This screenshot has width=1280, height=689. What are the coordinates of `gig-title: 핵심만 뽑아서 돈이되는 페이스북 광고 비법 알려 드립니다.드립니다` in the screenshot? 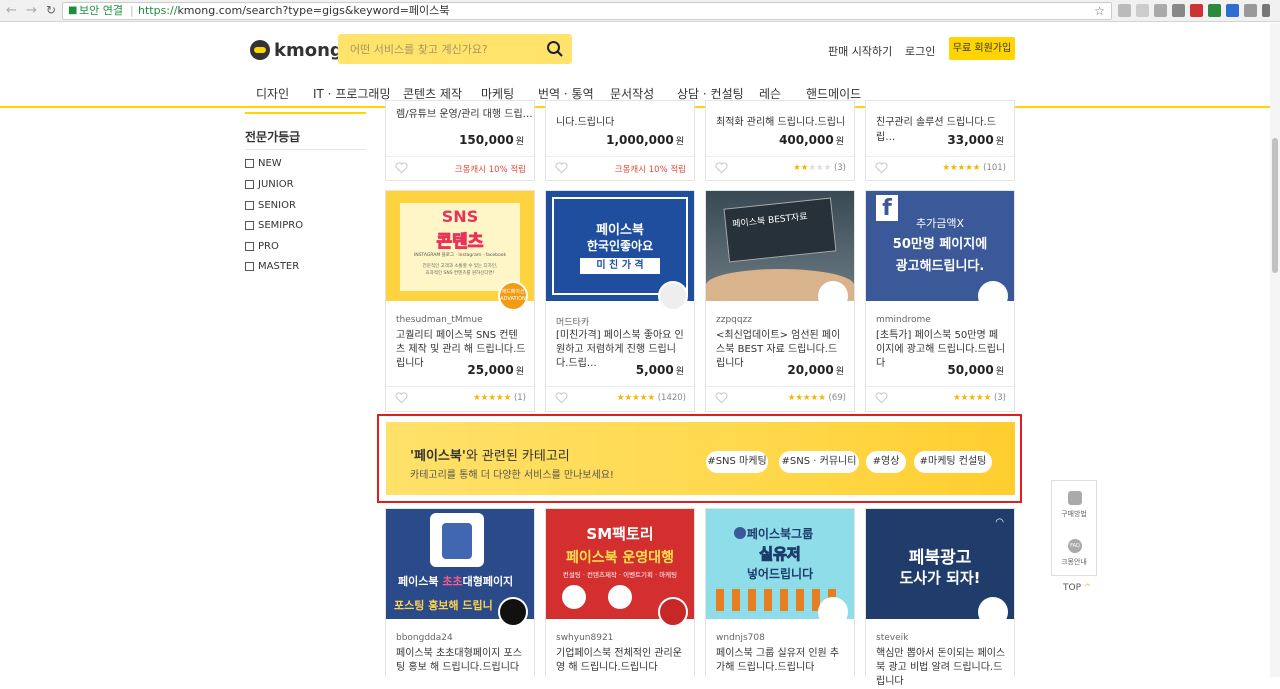 It's located at (941, 668).